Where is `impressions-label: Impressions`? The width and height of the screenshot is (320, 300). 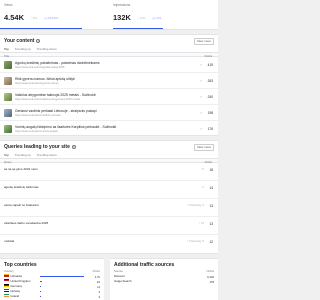 impressions-label: Impressions is located at coordinates (122, 5).